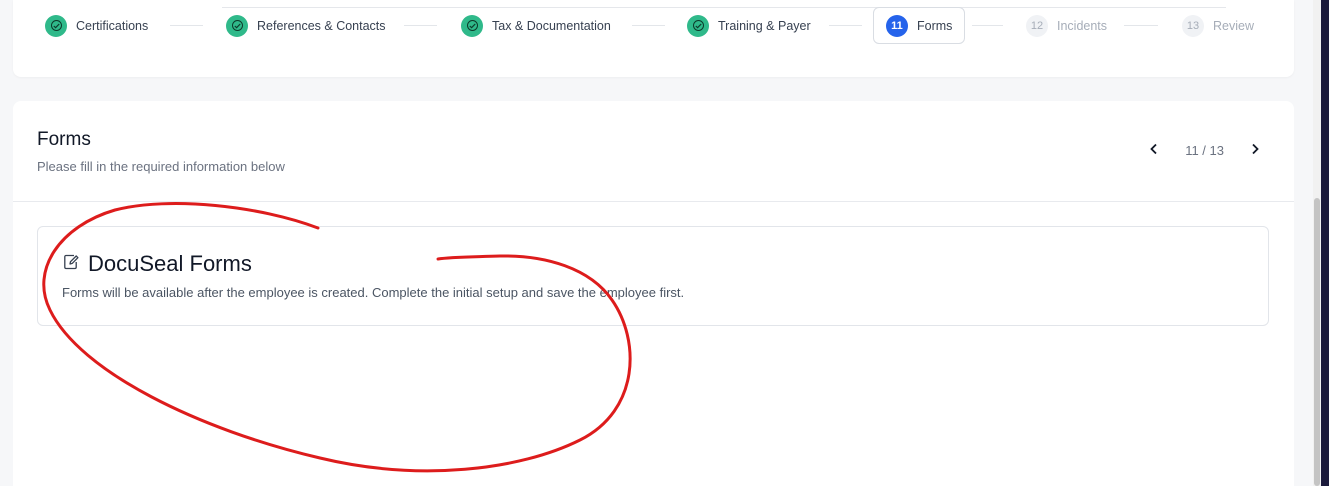  I want to click on step-references-contacts: References & Contacts, so click(306, 25).